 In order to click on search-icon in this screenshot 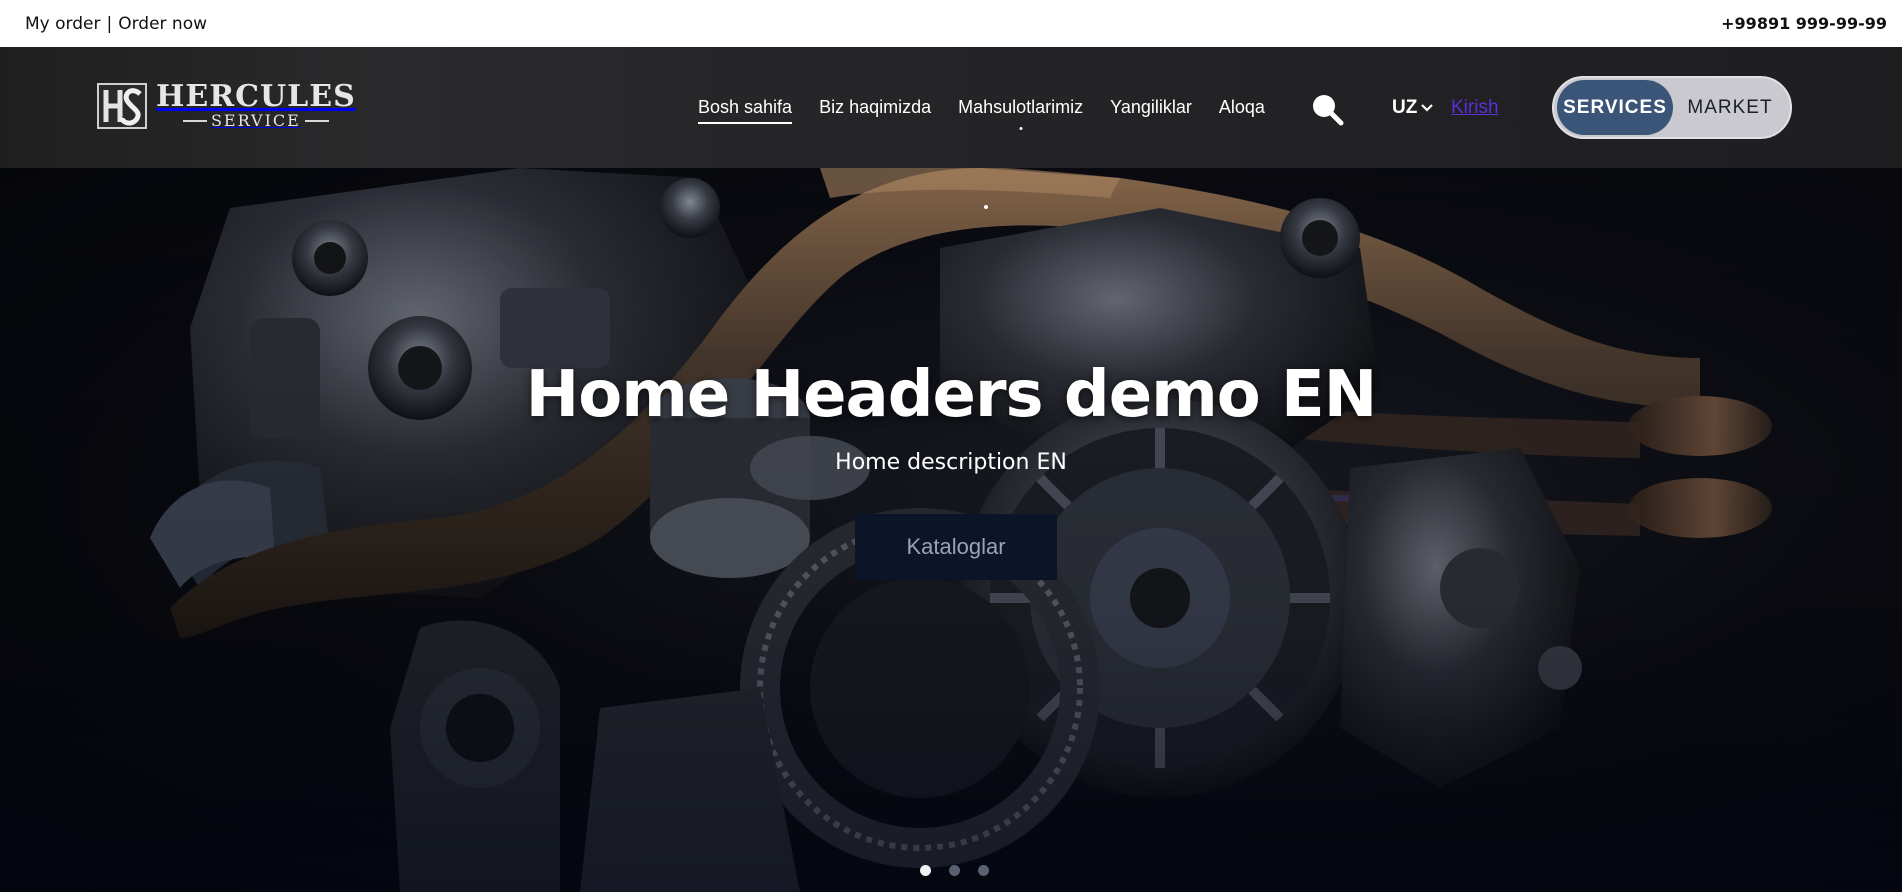, I will do `click(1327, 109)`.